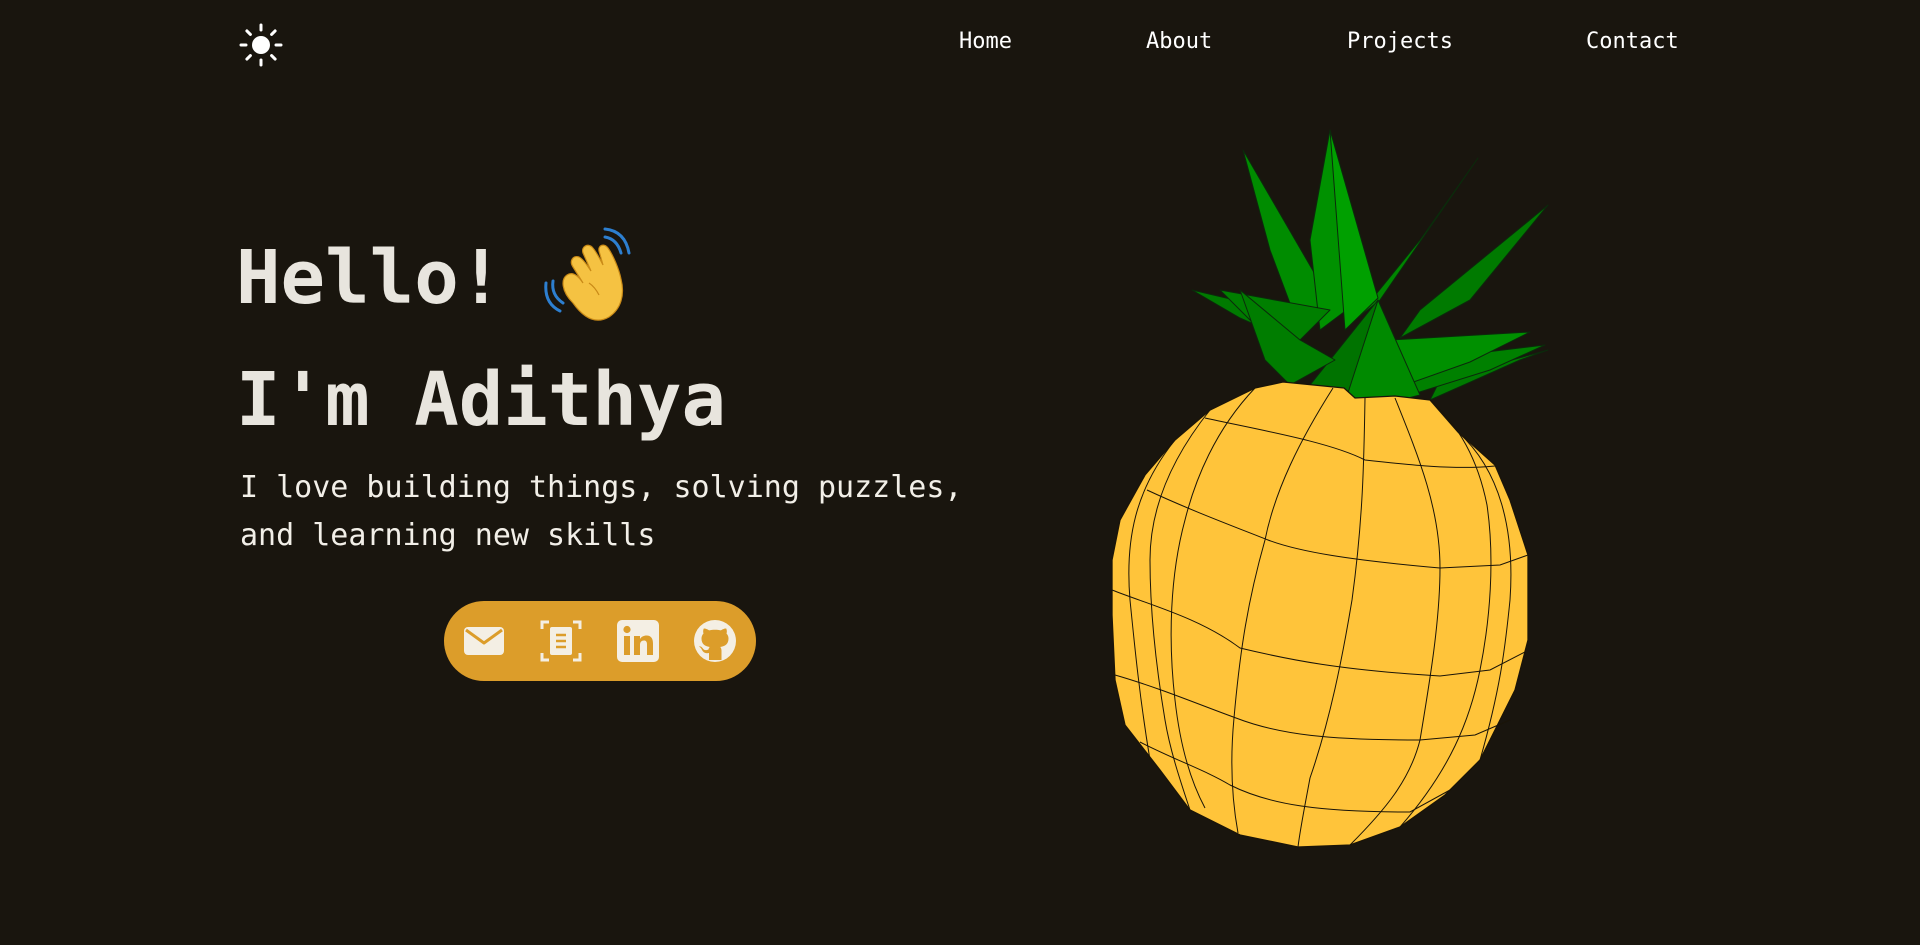 The width and height of the screenshot is (1920, 945). I want to click on nav-link-contact: Contact, so click(1632, 42).